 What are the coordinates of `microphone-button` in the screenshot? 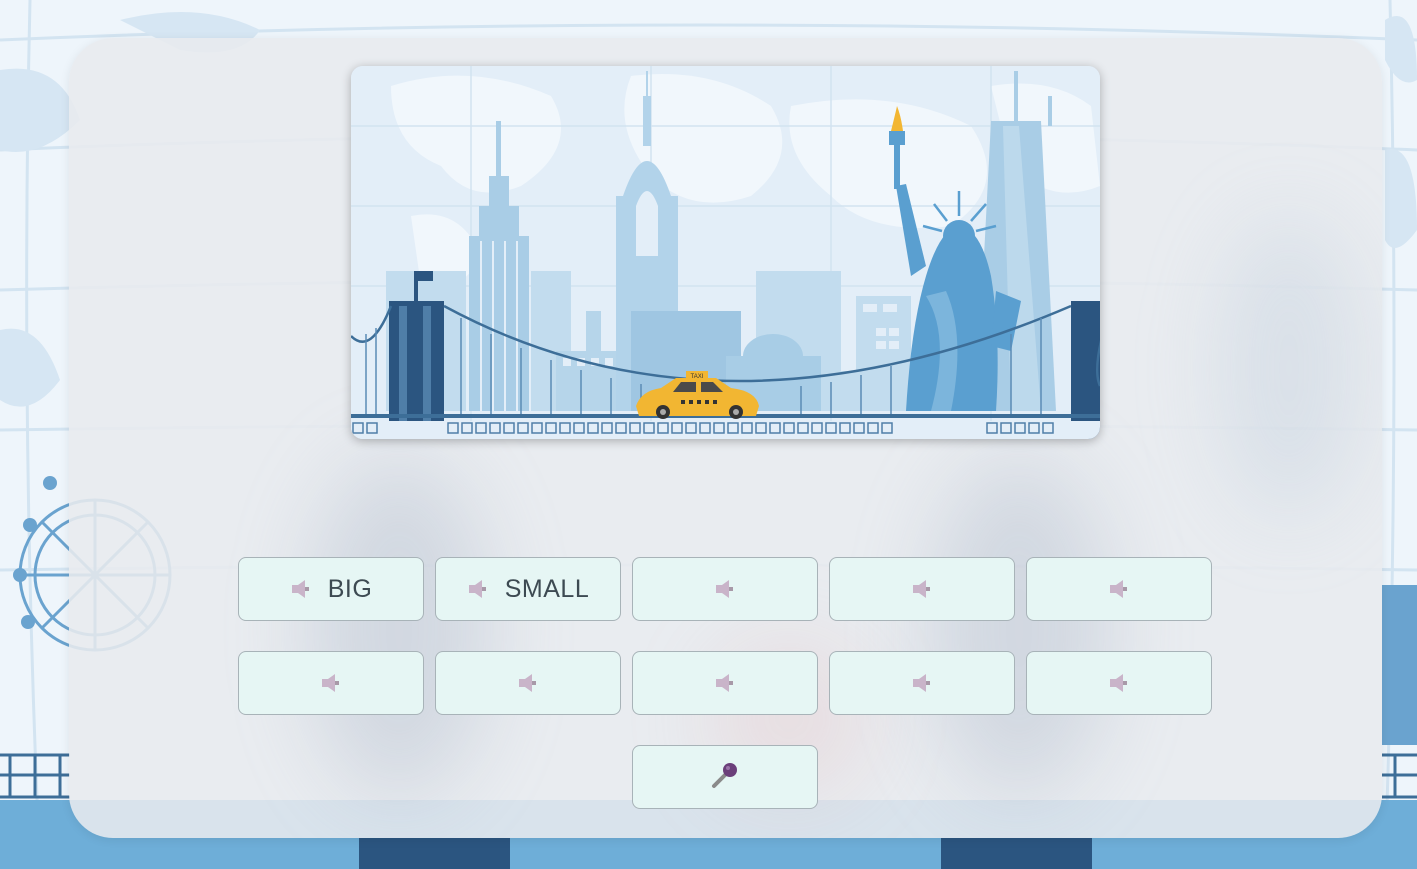 It's located at (725, 777).